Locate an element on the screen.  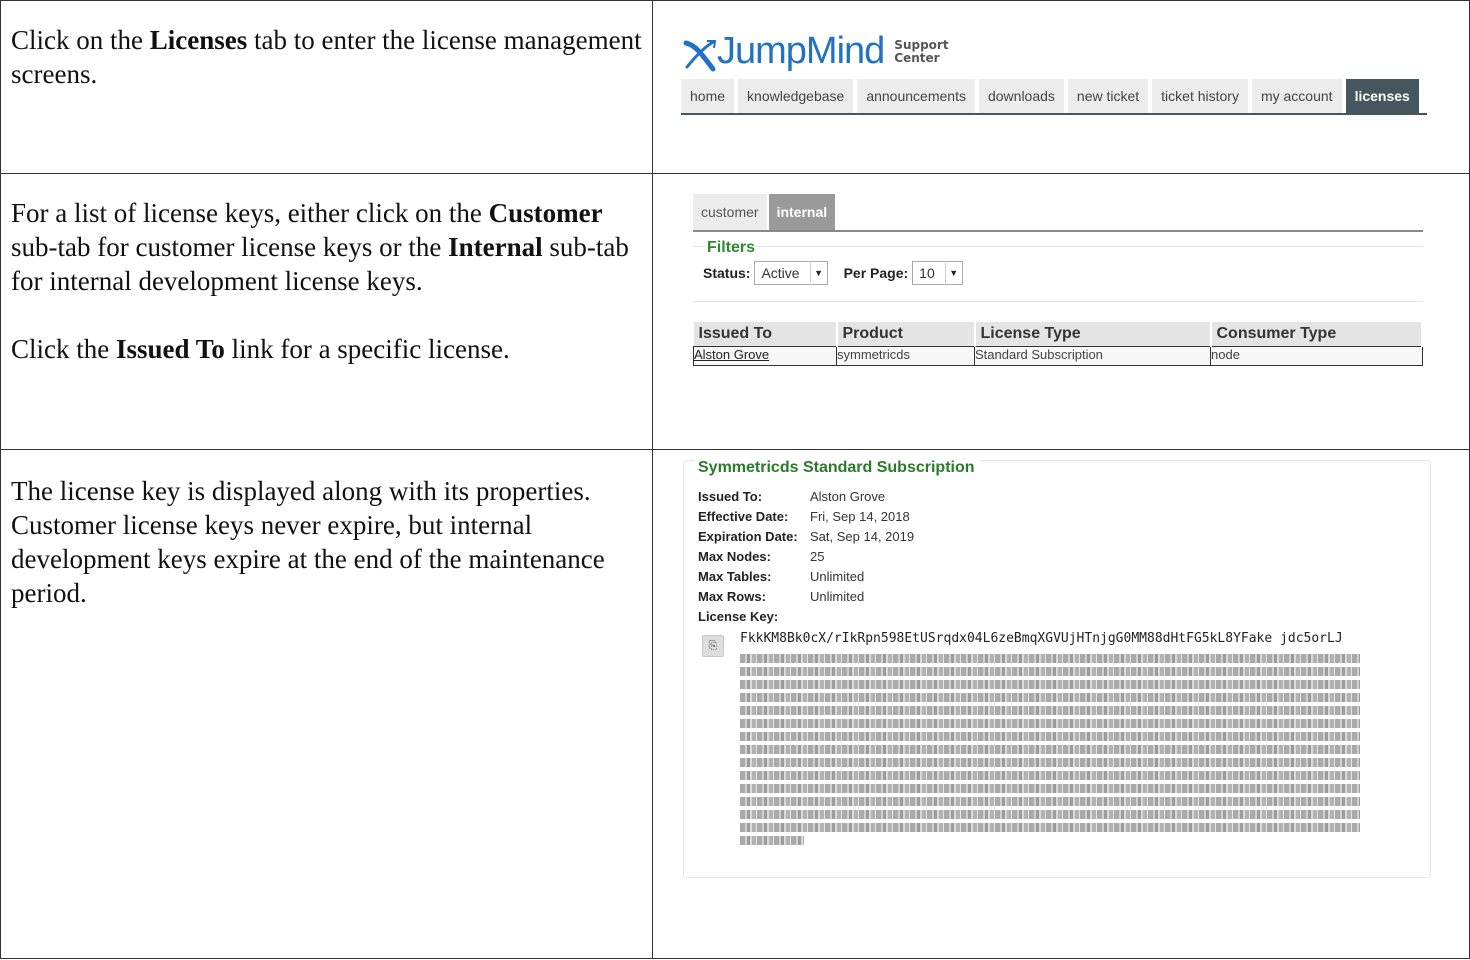
license-key-blurred is located at coordinates (1052, 750).